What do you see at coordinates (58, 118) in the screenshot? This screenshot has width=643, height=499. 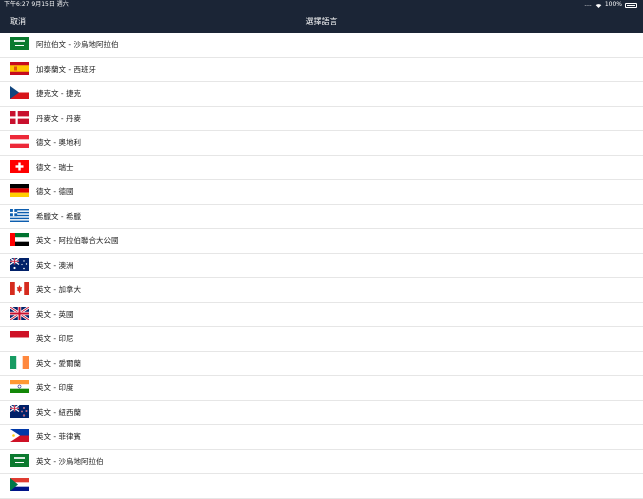 I see `language-label: 丹麥文 - 丹麥` at bounding box center [58, 118].